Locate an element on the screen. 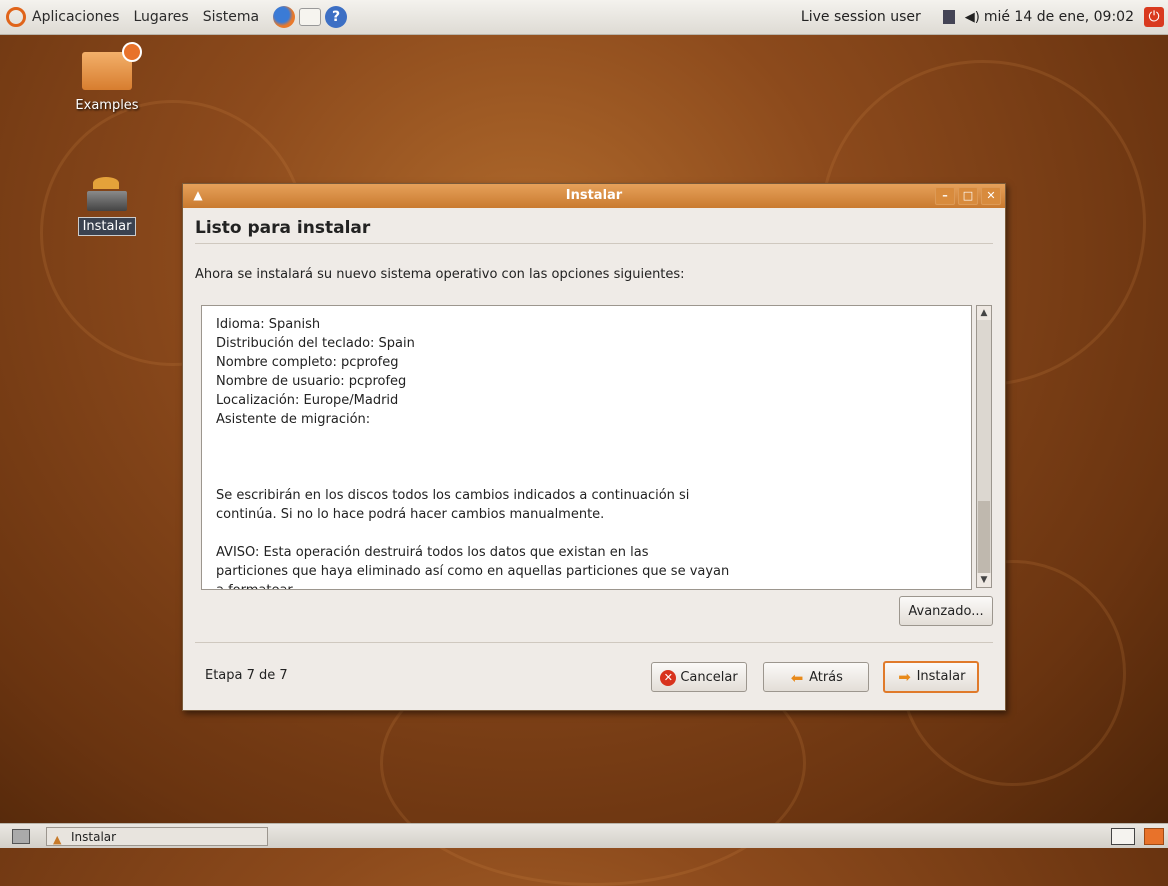 This screenshot has width=1168, height=886. stage-indicator: Etapa 7 de 7 is located at coordinates (246, 675).